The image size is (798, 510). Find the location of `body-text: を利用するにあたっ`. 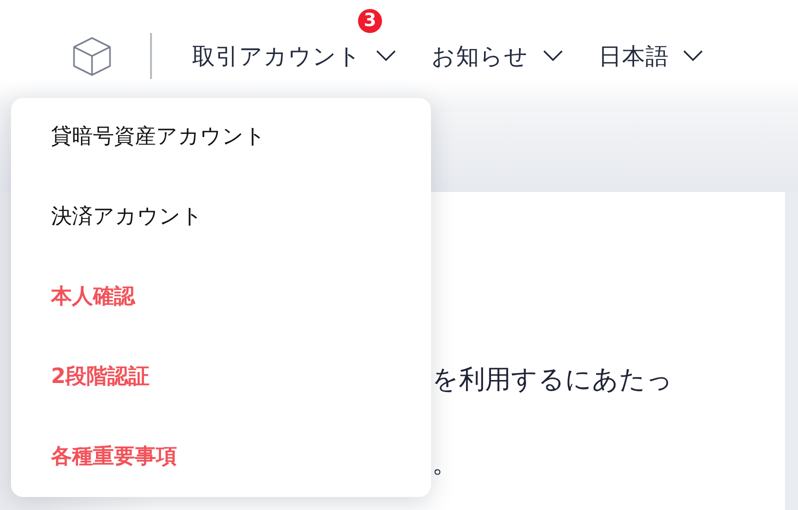

body-text: を利用するにあたっ is located at coordinates (552, 380).